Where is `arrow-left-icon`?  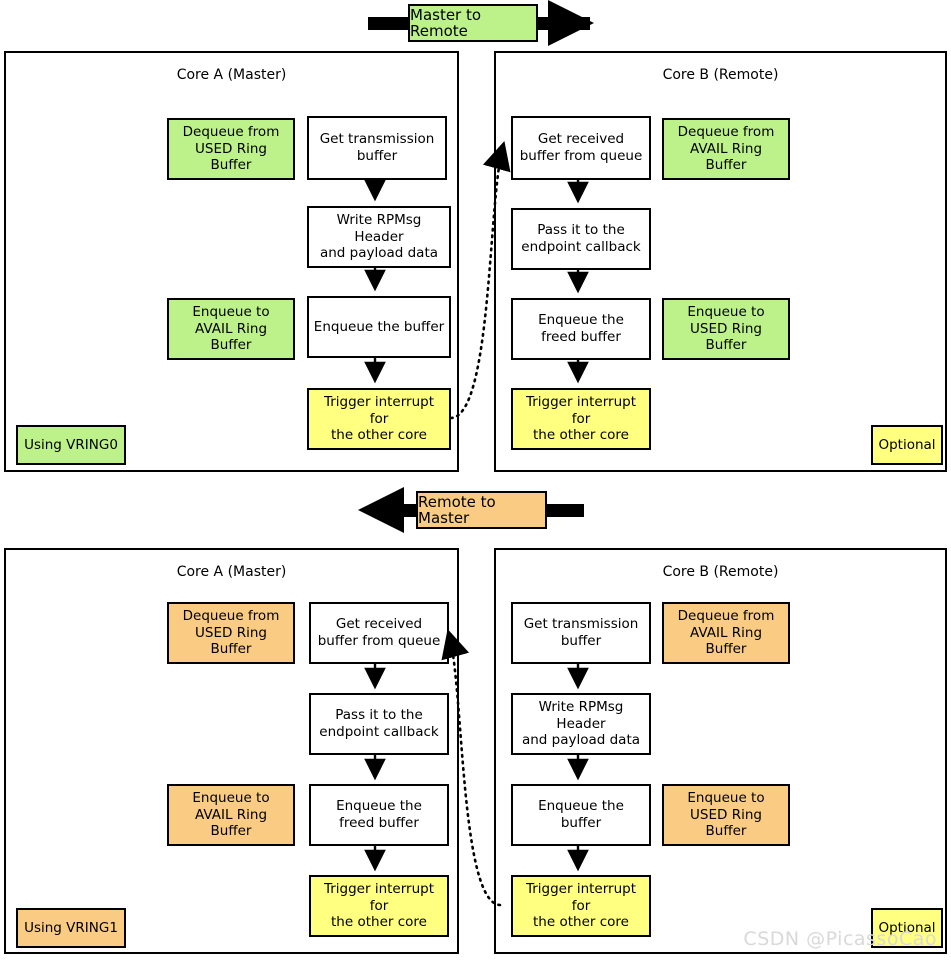 arrow-left-icon is located at coordinates (381, 510).